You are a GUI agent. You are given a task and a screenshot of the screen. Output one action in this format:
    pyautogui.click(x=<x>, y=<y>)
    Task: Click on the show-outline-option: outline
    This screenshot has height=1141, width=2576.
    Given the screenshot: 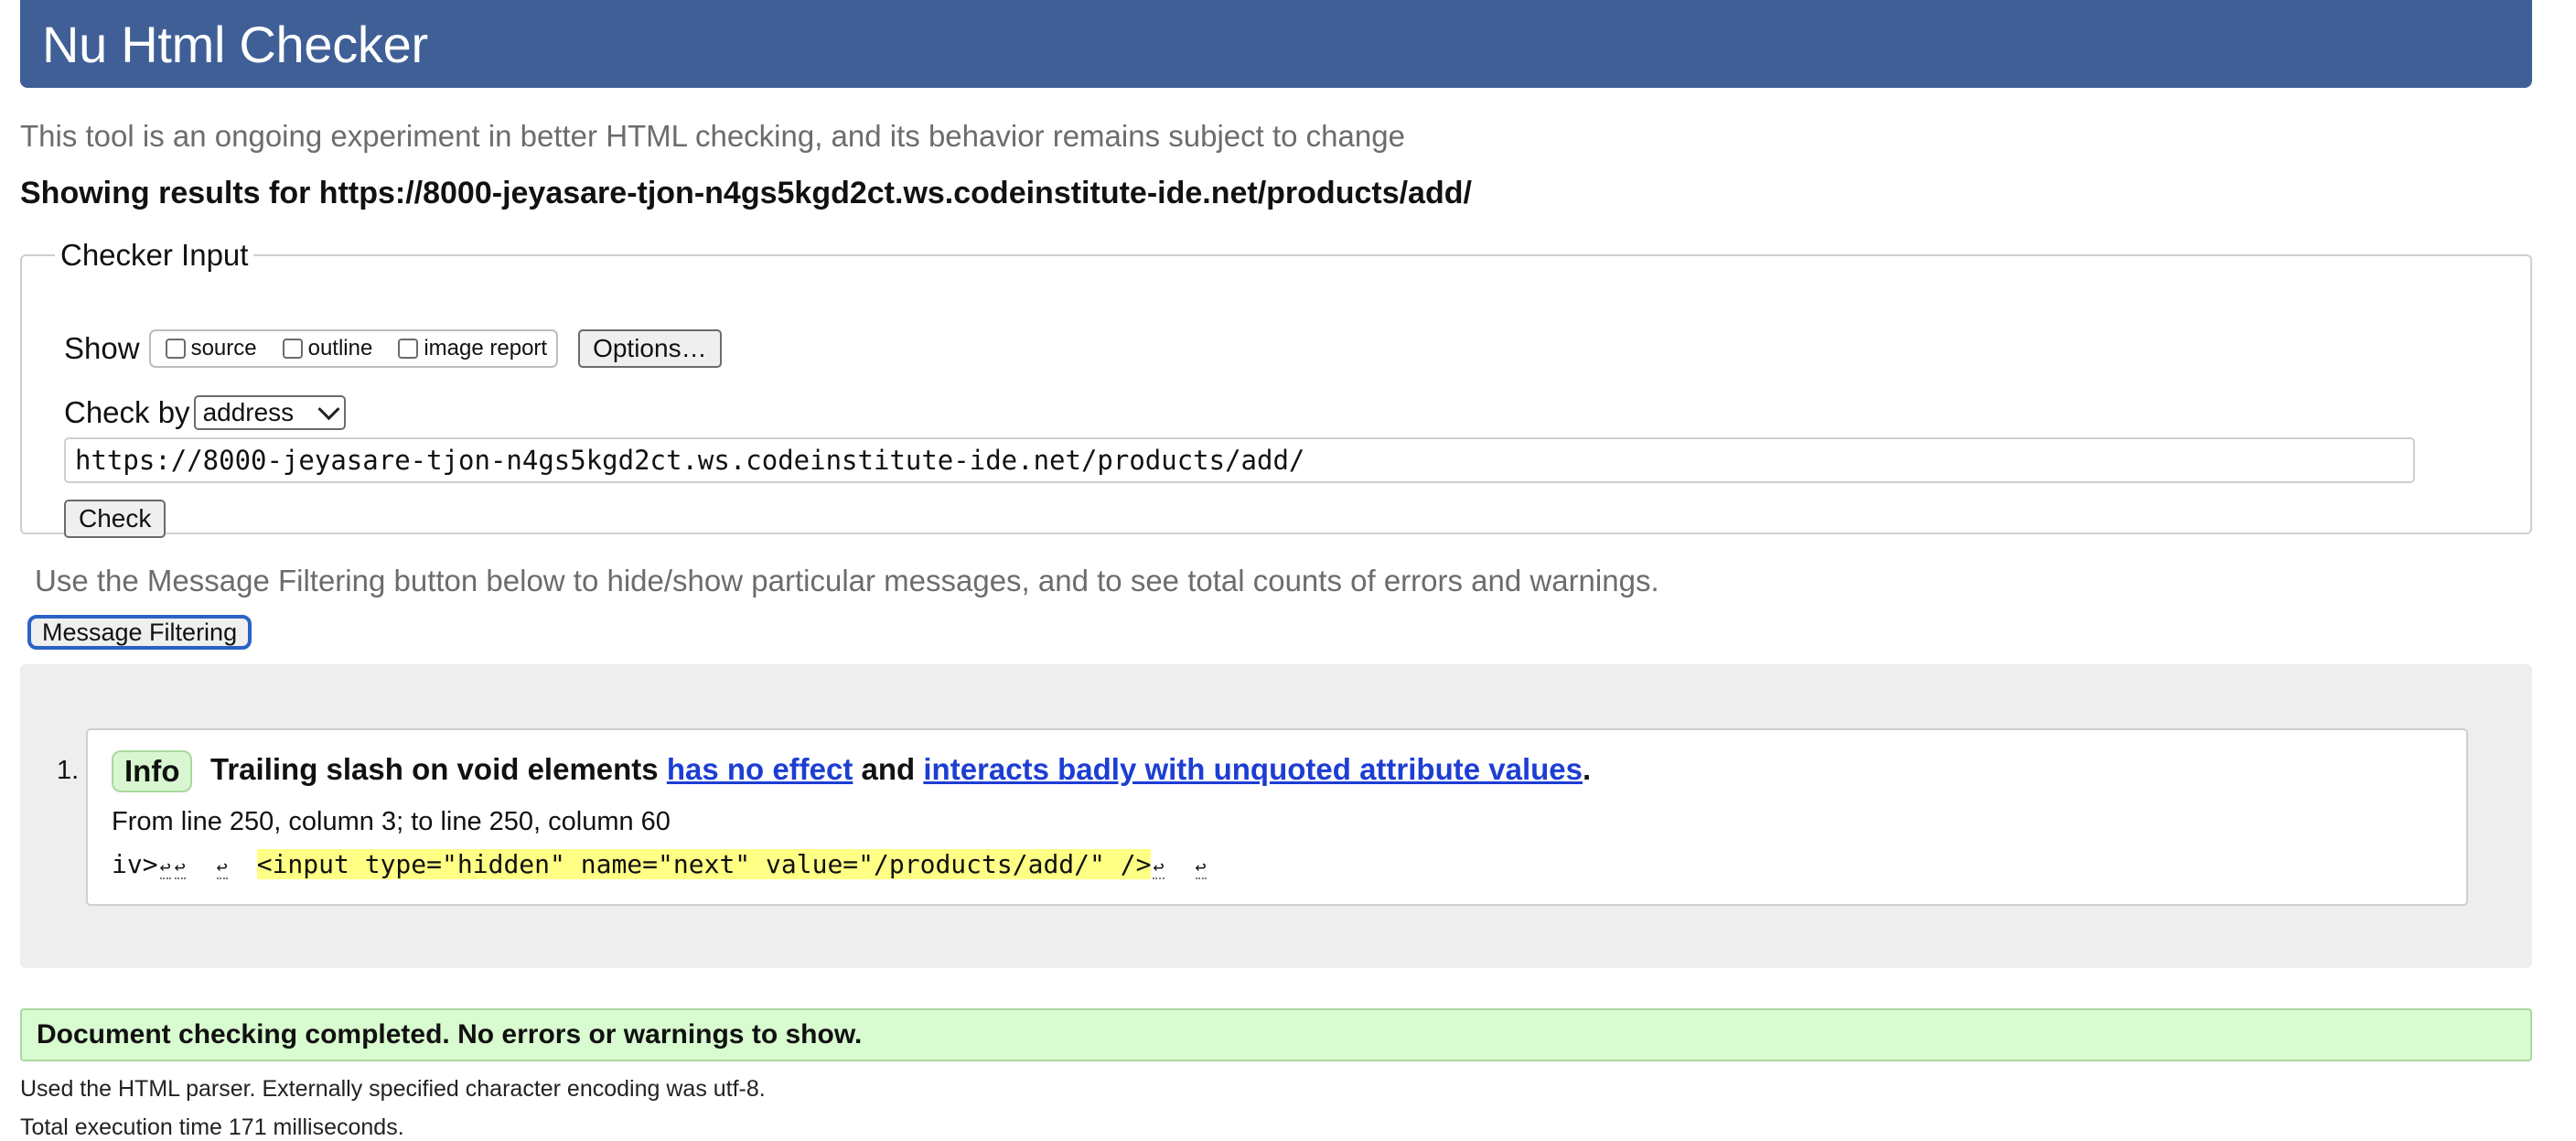 What is the action you would take?
    pyautogui.click(x=325, y=349)
    